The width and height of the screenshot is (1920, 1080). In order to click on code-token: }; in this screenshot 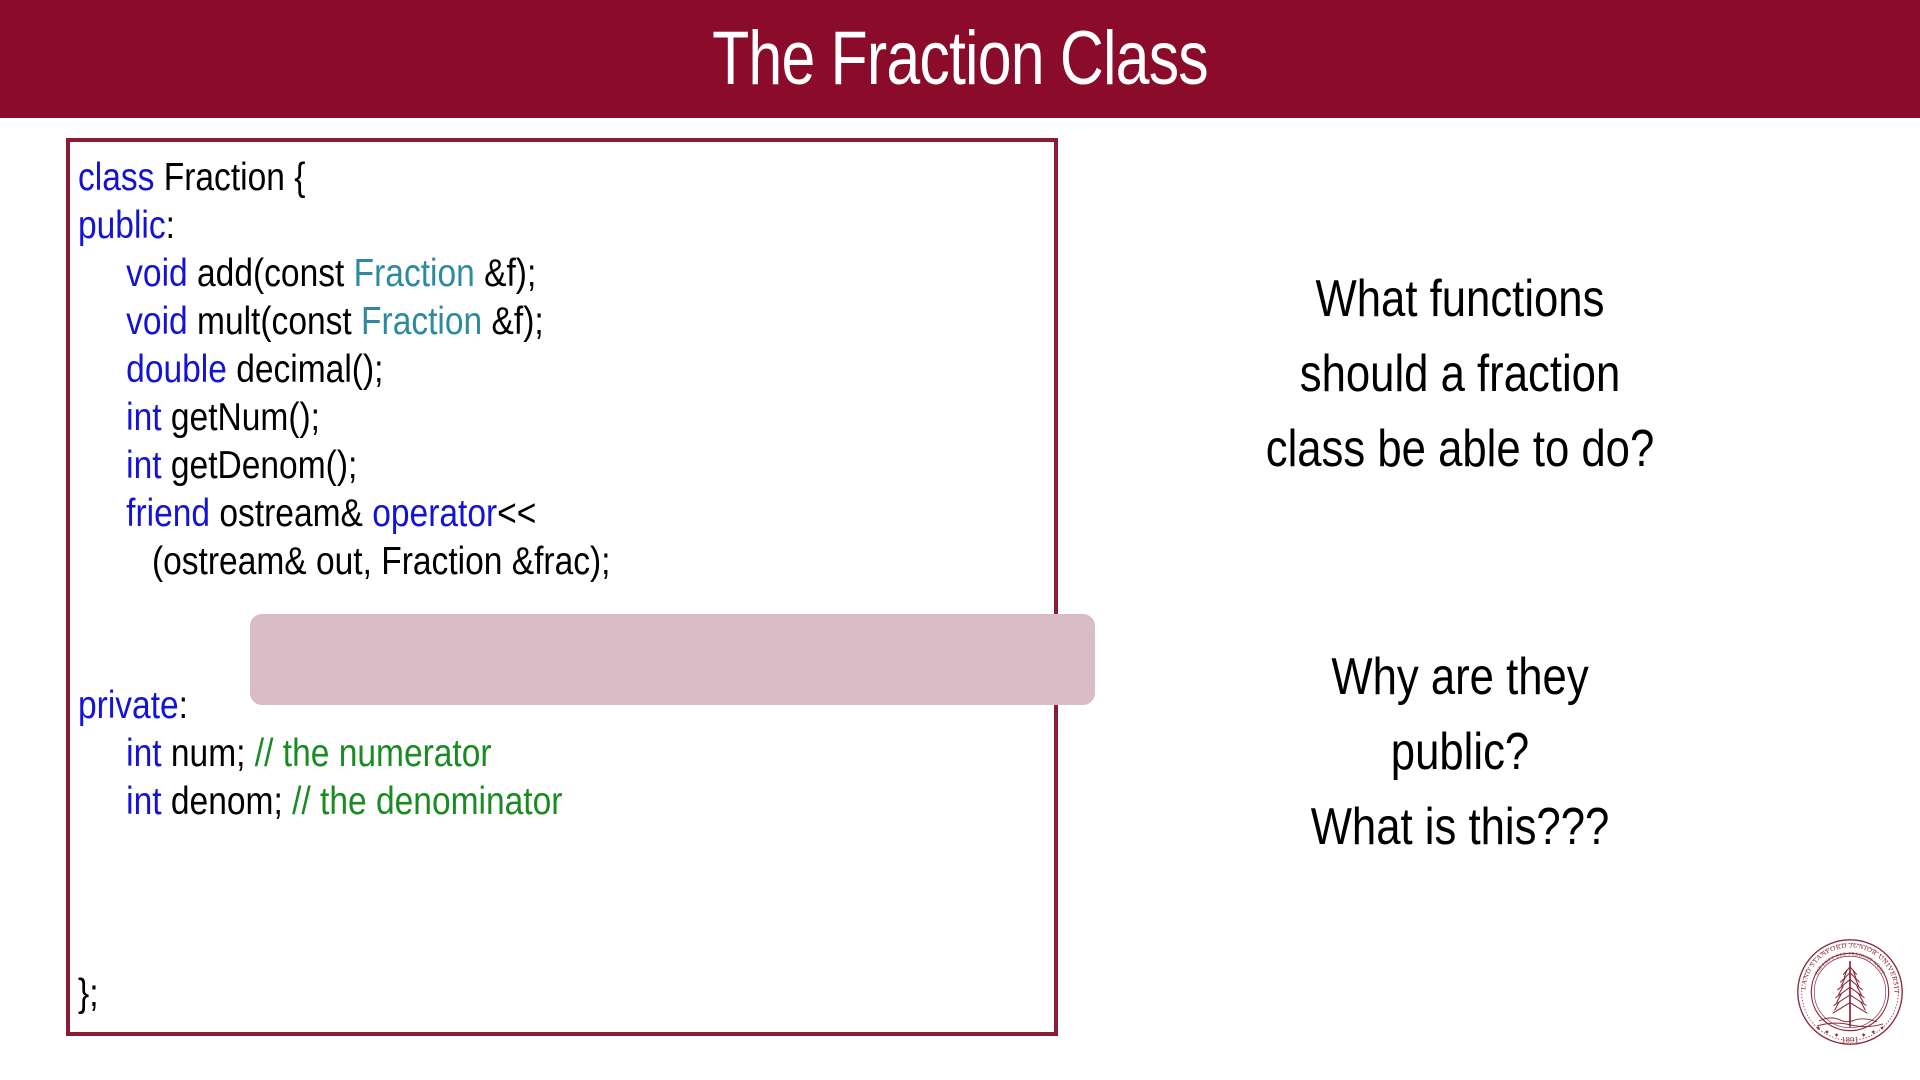, I will do `click(88, 993)`.